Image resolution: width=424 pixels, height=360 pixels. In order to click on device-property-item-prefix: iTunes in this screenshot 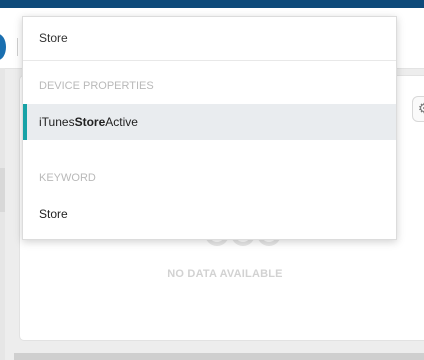, I will do `click(57, 122)`.